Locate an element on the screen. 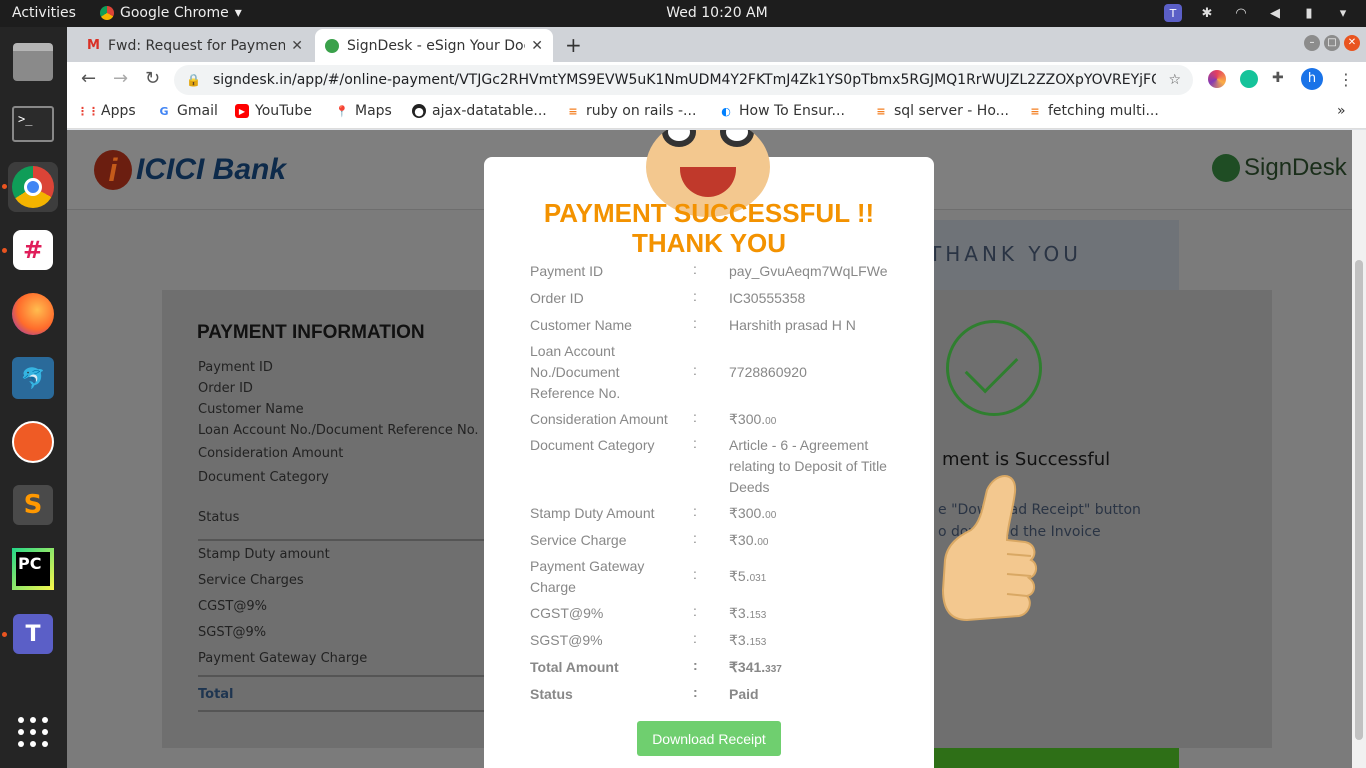 This screenshot has width=1366, height=768. github-icon: ● is located at coordinates (419, 111).